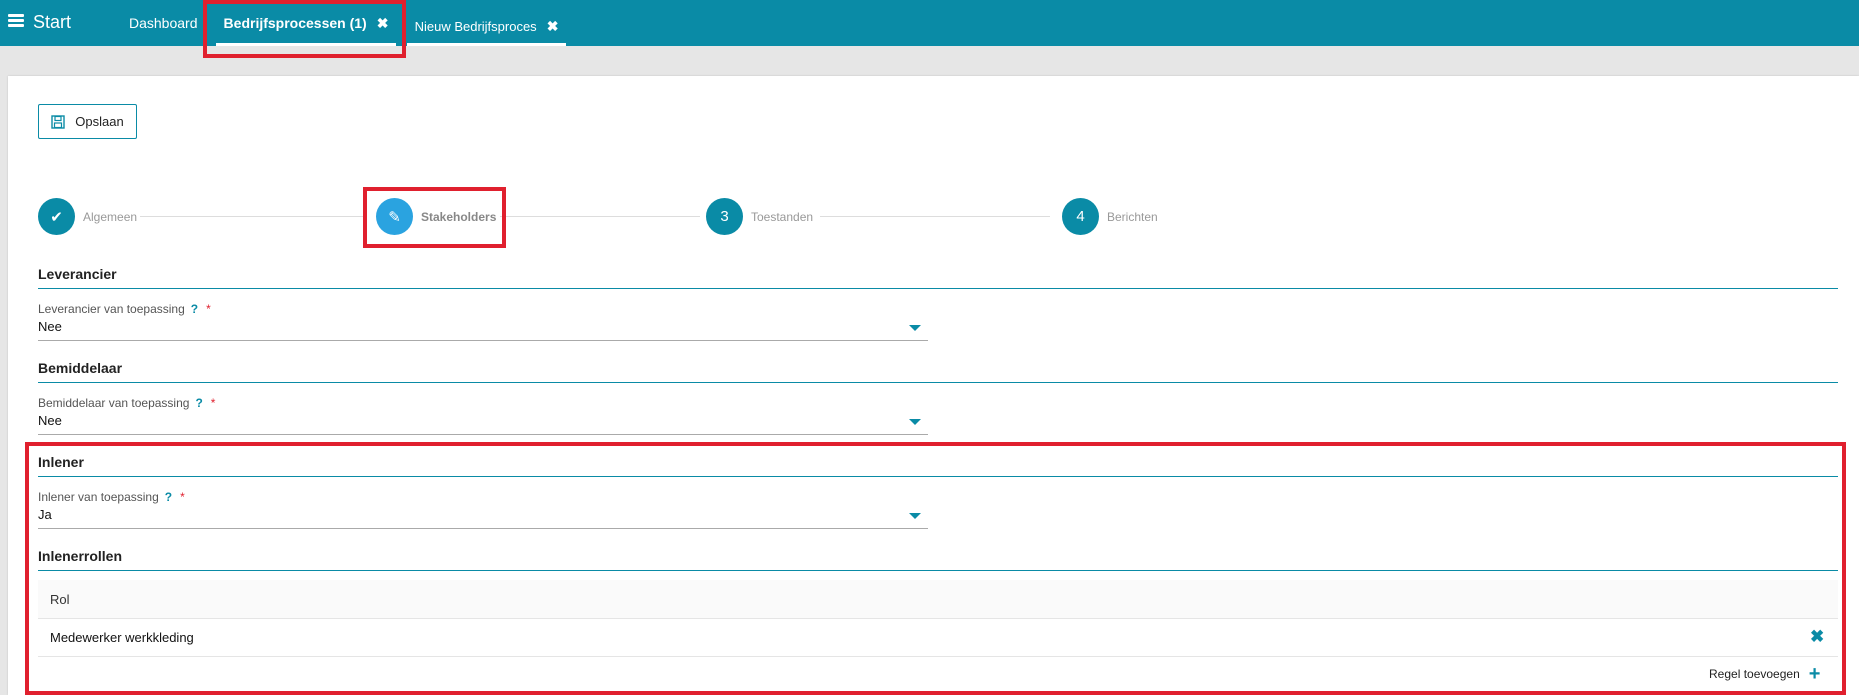 Image resolution: width=1859 pixels, height=695 pixels. I want to click on tab-label: Dashboard, so click(163, 23).